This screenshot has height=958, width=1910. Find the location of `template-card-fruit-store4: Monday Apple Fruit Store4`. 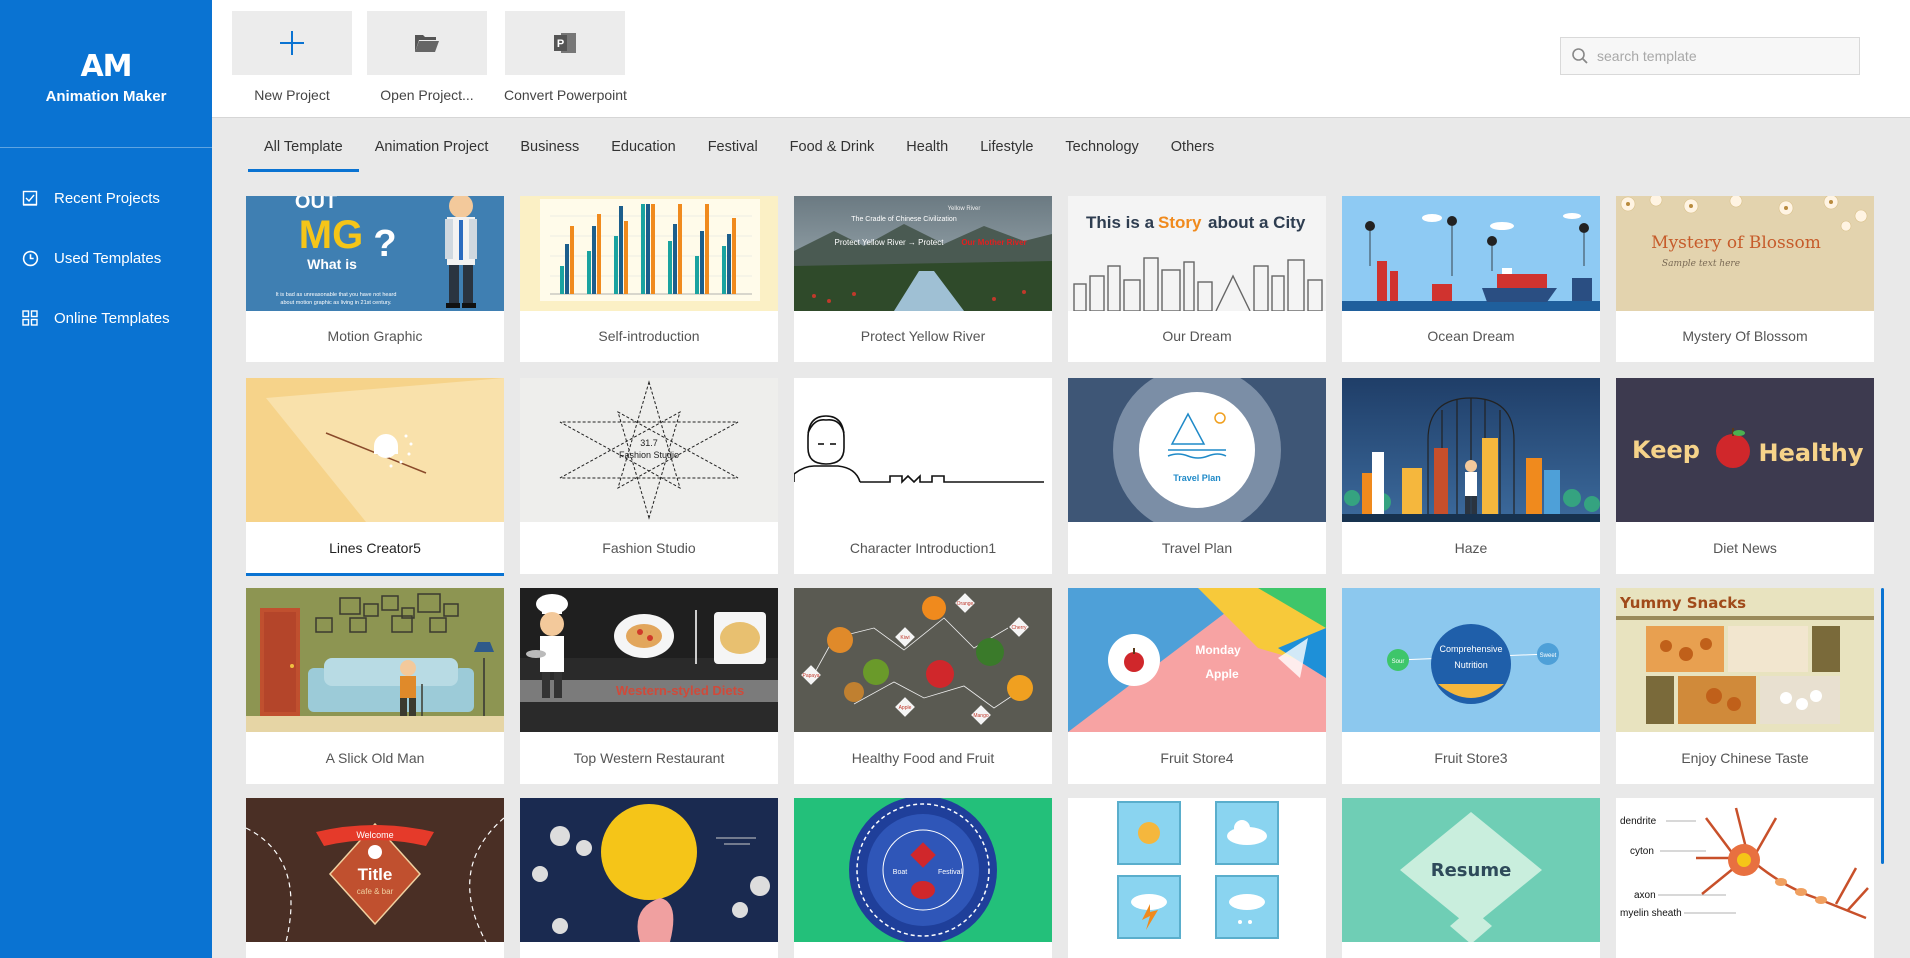

template-card-fruit-store4: Monday Apple Fruit Store4 is located at coordinates (1197, 686).